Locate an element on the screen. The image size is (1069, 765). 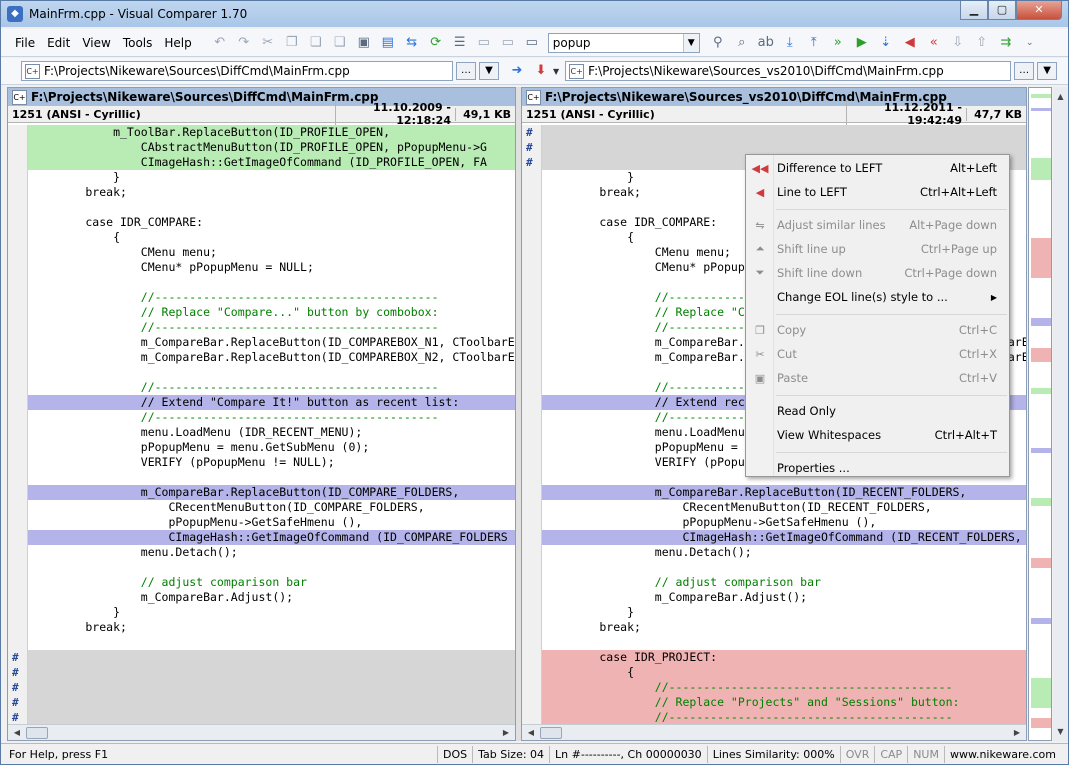
scroll-right-icon: ▶ is located at coordinates (506, 733).